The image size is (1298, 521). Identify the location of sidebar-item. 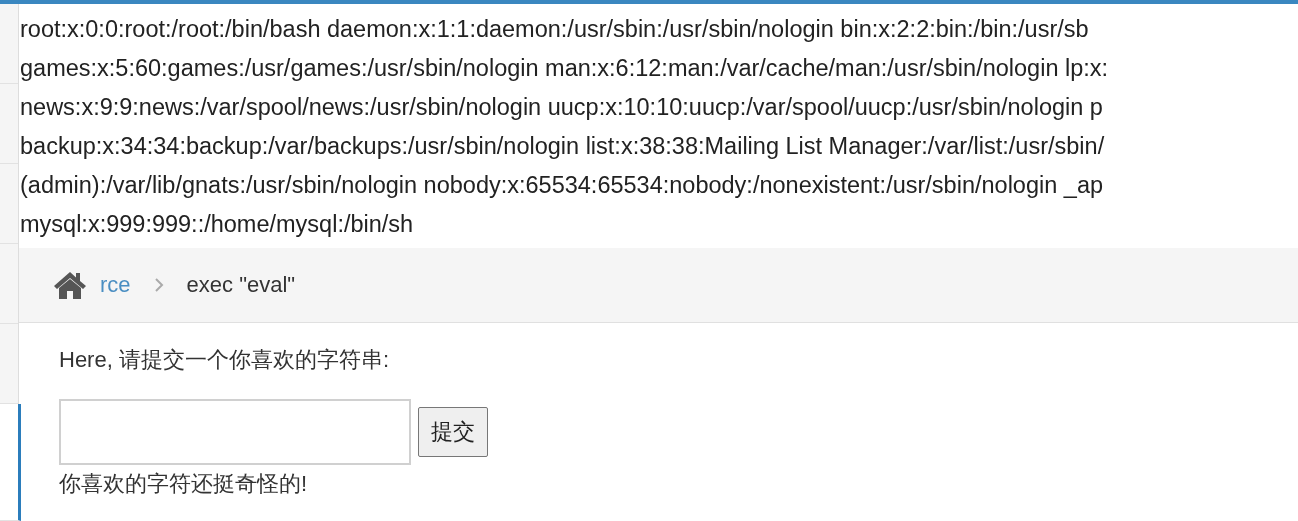
(10, 462).